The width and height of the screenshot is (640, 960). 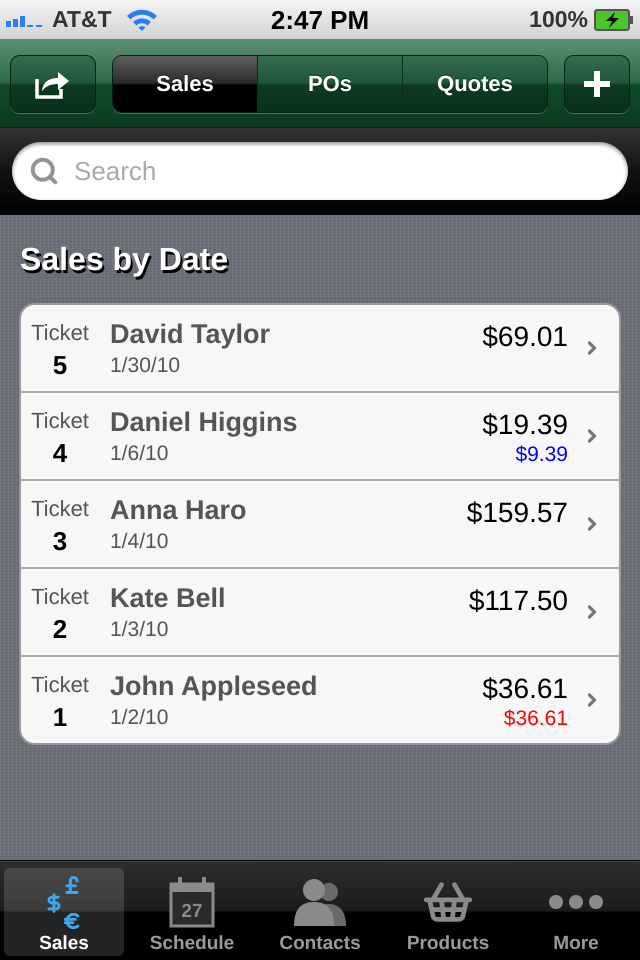 I want to click on ticket-number: 3, so click(x=60, y=541).